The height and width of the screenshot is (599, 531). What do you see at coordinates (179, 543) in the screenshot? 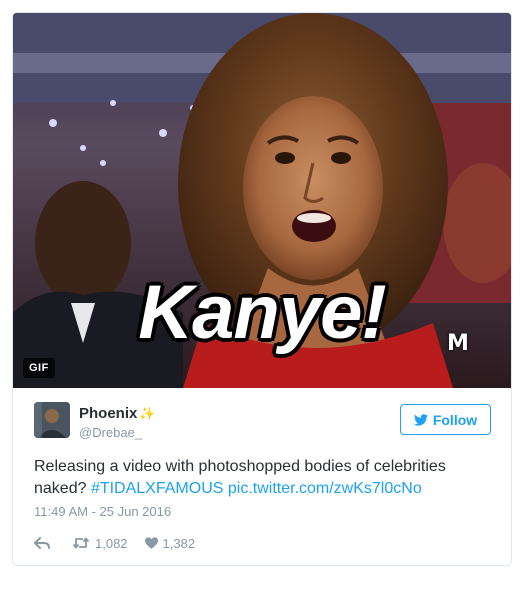
I see `like-count: 1,382` at bounding box center [179, 543].